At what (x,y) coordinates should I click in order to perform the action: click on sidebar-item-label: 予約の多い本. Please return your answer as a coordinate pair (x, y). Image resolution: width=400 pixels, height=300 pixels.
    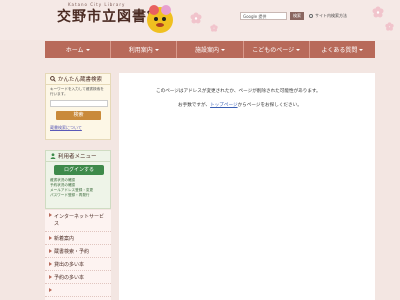
    Looking at the image, I should click on (69, 277).